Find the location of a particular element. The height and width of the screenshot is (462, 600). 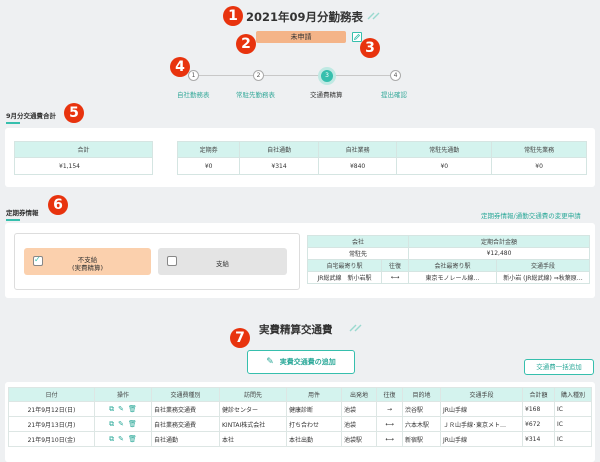

amount-cell: ¥314 is located at coordinates (538, 439).